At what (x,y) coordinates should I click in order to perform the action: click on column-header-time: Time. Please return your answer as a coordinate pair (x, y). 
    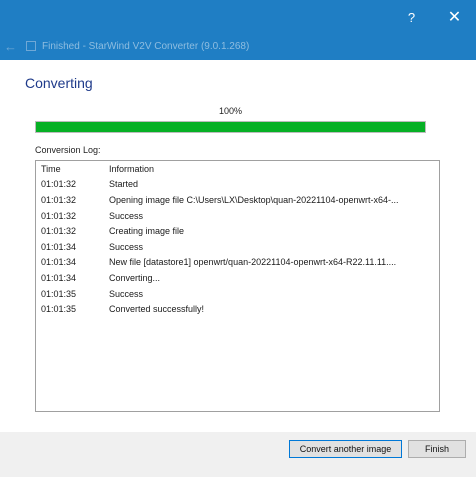
    Looking at the image, I should click on (72, 169).